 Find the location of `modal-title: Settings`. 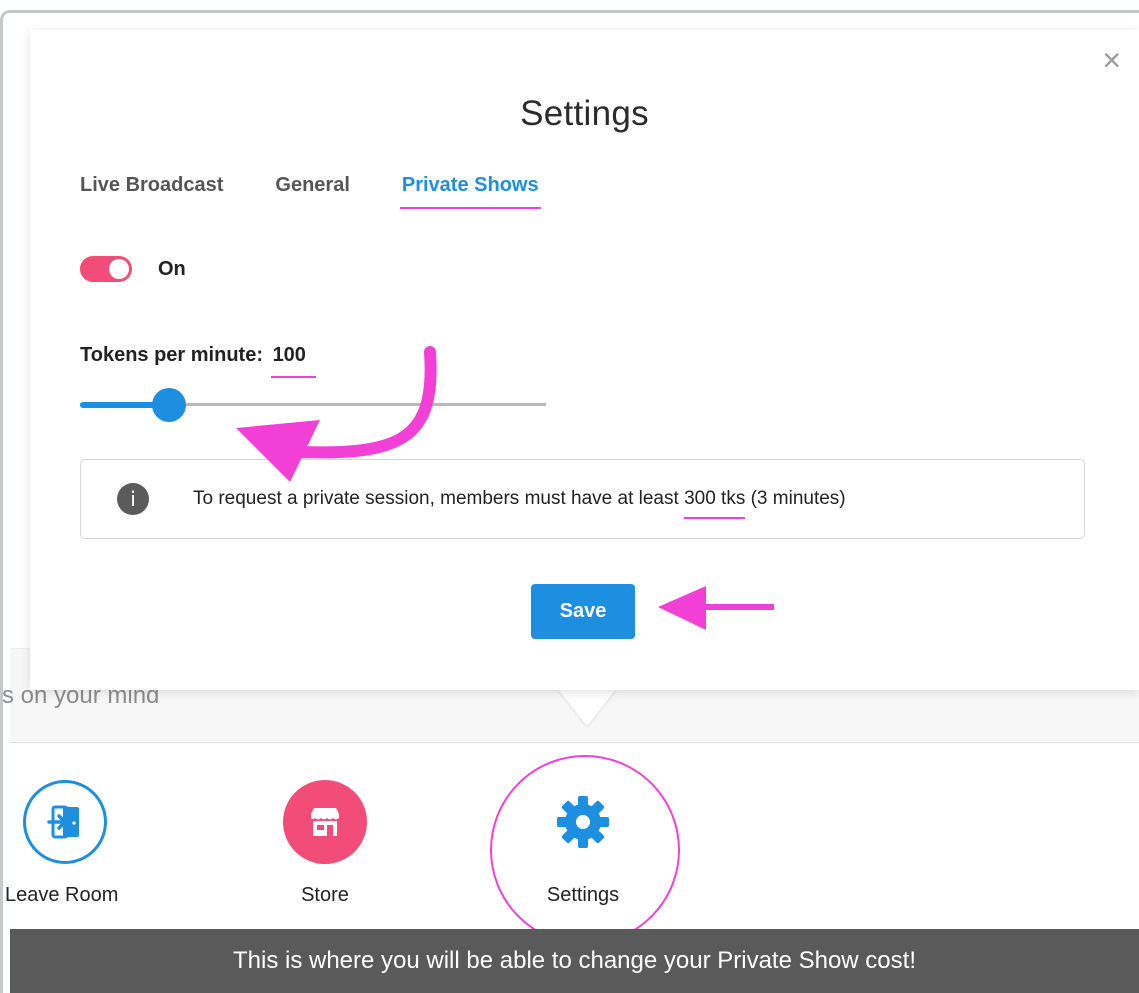

modal-title: Settings is located at coordinates (584, 113).